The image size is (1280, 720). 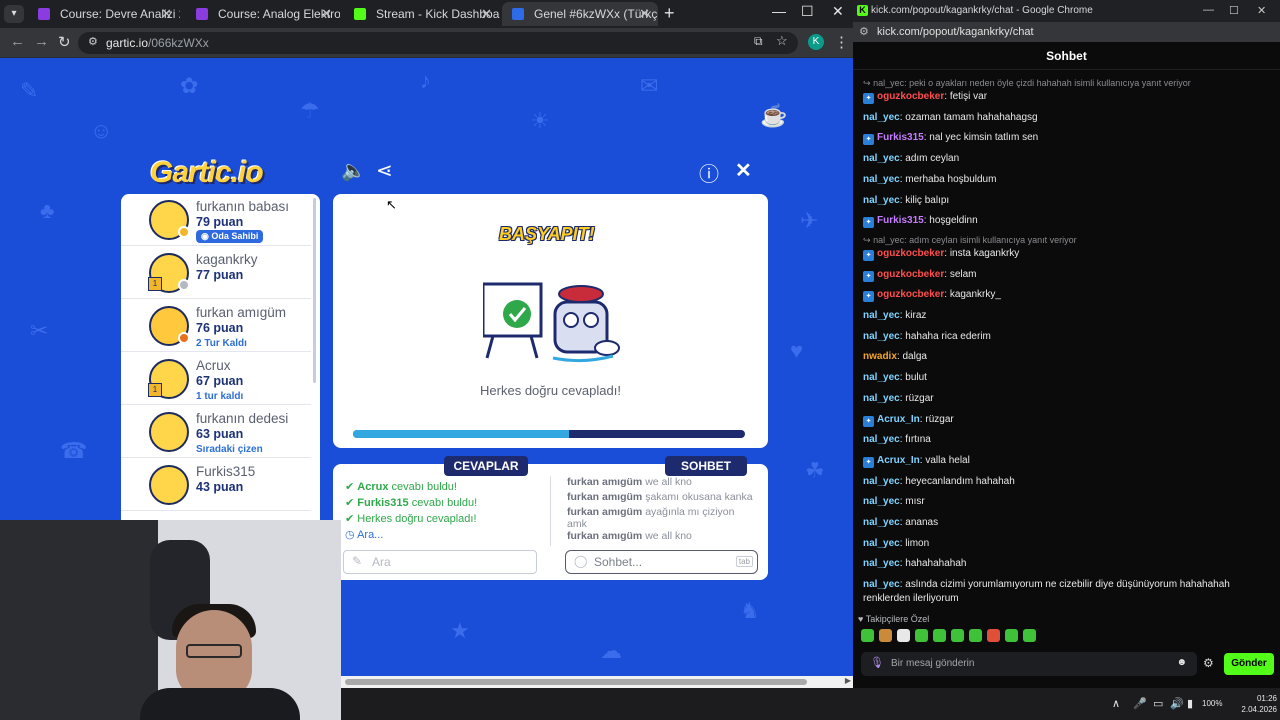 I want to click on close-window-button: ✕, so click(x=838, y=11).